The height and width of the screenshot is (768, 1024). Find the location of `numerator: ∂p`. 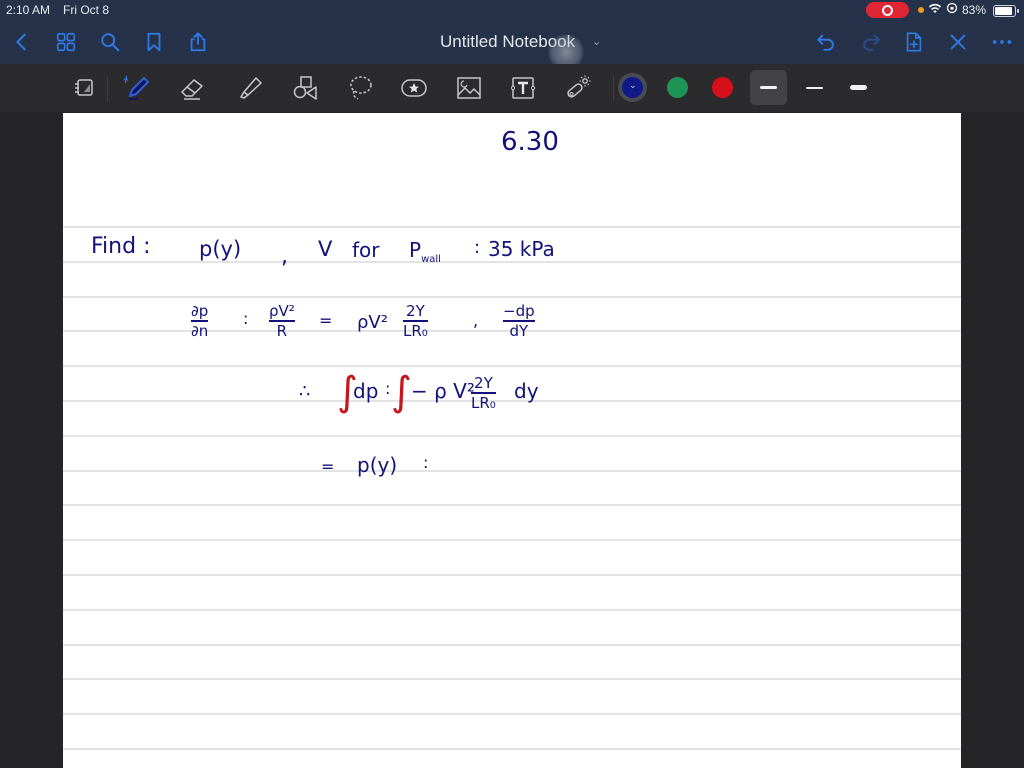

numerator: ∂p is located at coordinates (200, 311).